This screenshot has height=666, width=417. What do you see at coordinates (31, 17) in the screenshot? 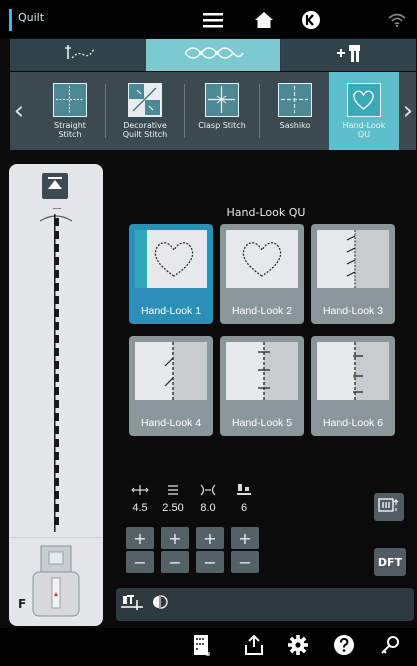
I see `app-title: Quilt` at bounding box center [31, 17].